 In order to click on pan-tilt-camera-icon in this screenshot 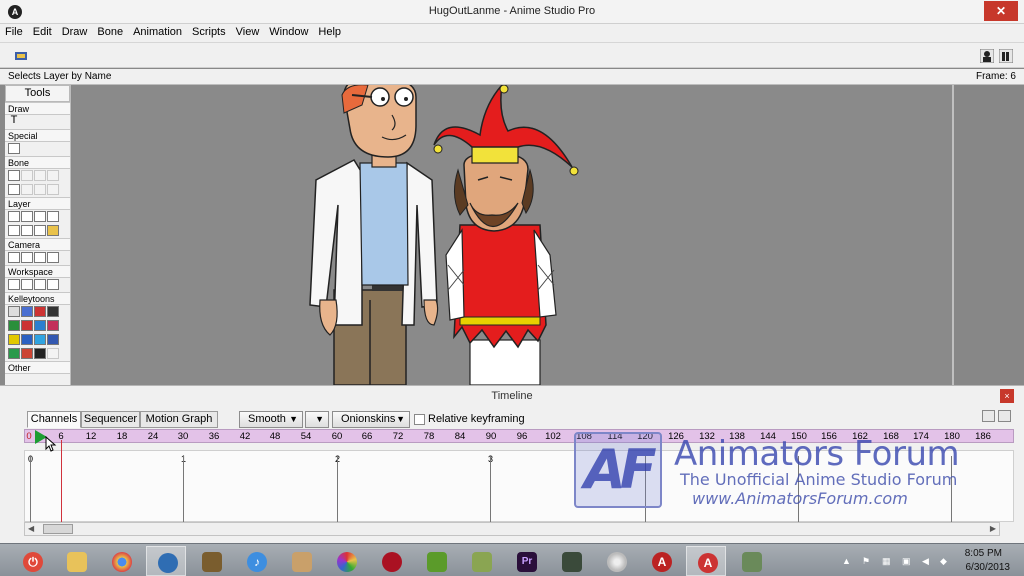, I will do `click(53, 257)`.